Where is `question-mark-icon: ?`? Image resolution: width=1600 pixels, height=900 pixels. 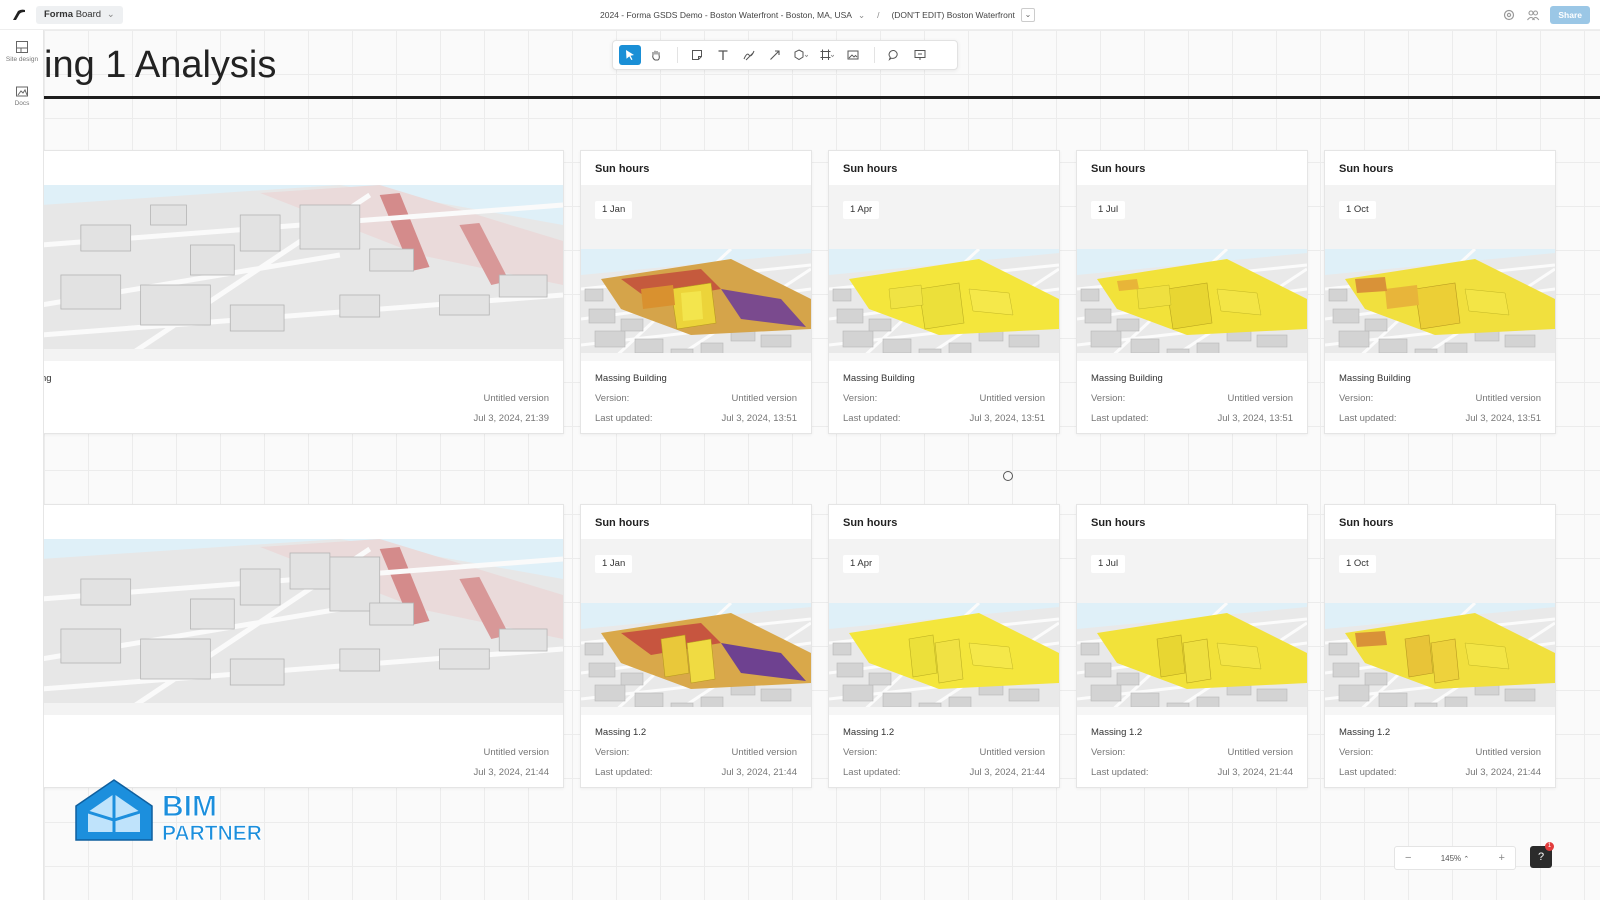 question-mark-icon: ? is located at coordinates (1541, 857).